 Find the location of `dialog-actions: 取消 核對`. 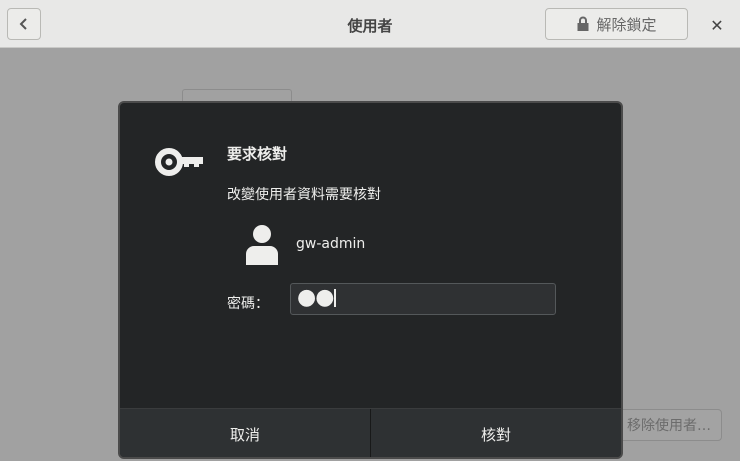

dialog-actions: 取消 核對 is located at coordinates (370, 432).